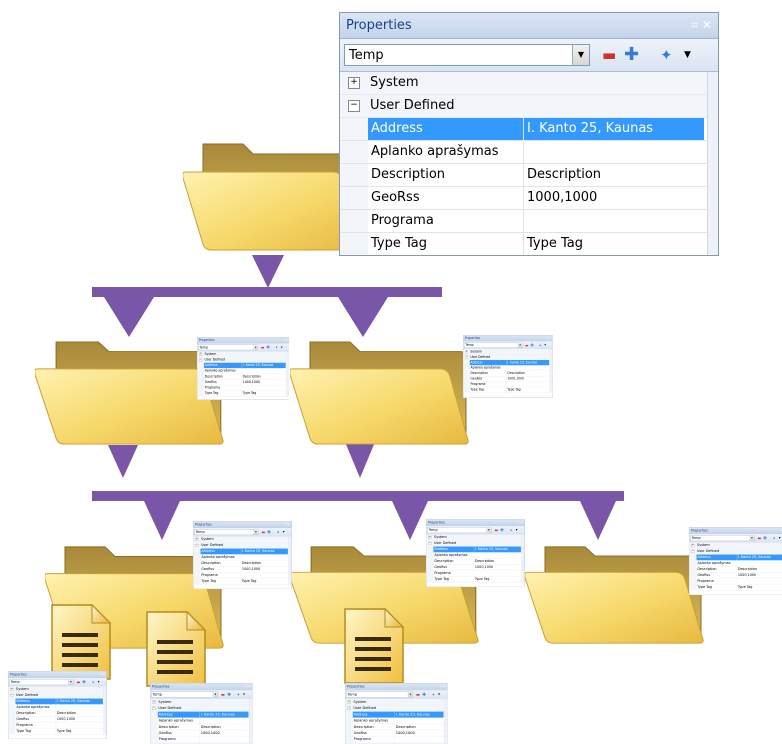  I want to click on property-row: Address I. Kanto 25, Kaunas, so click(529, 129).